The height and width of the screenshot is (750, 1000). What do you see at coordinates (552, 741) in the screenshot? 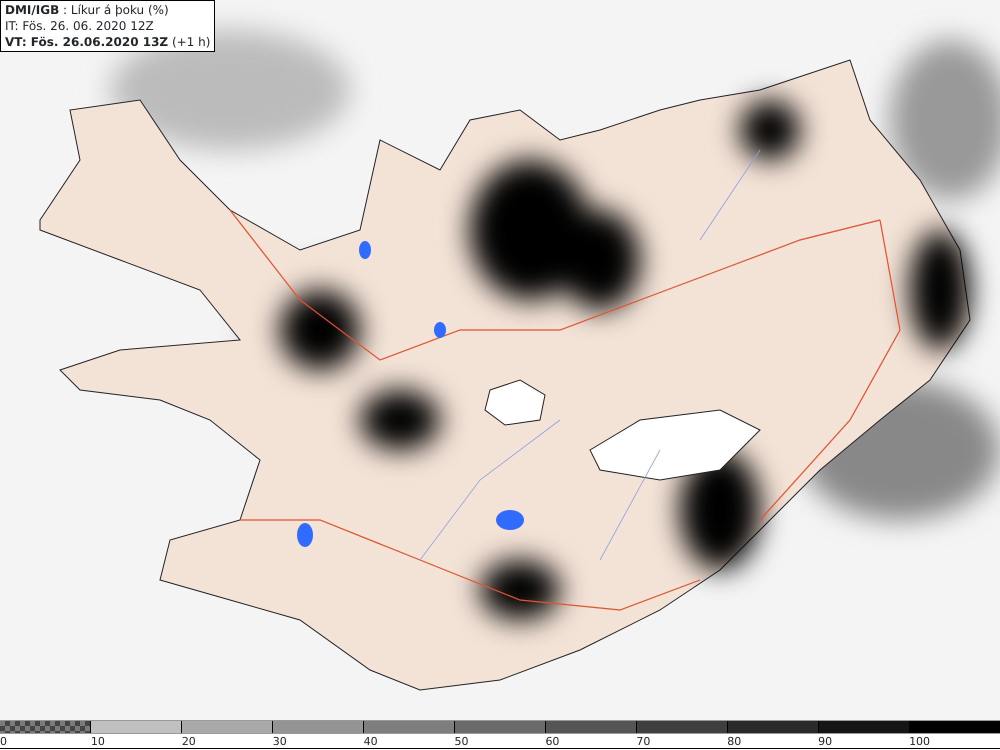
I see `scale-label: 60` at bounding box center [552, 741].